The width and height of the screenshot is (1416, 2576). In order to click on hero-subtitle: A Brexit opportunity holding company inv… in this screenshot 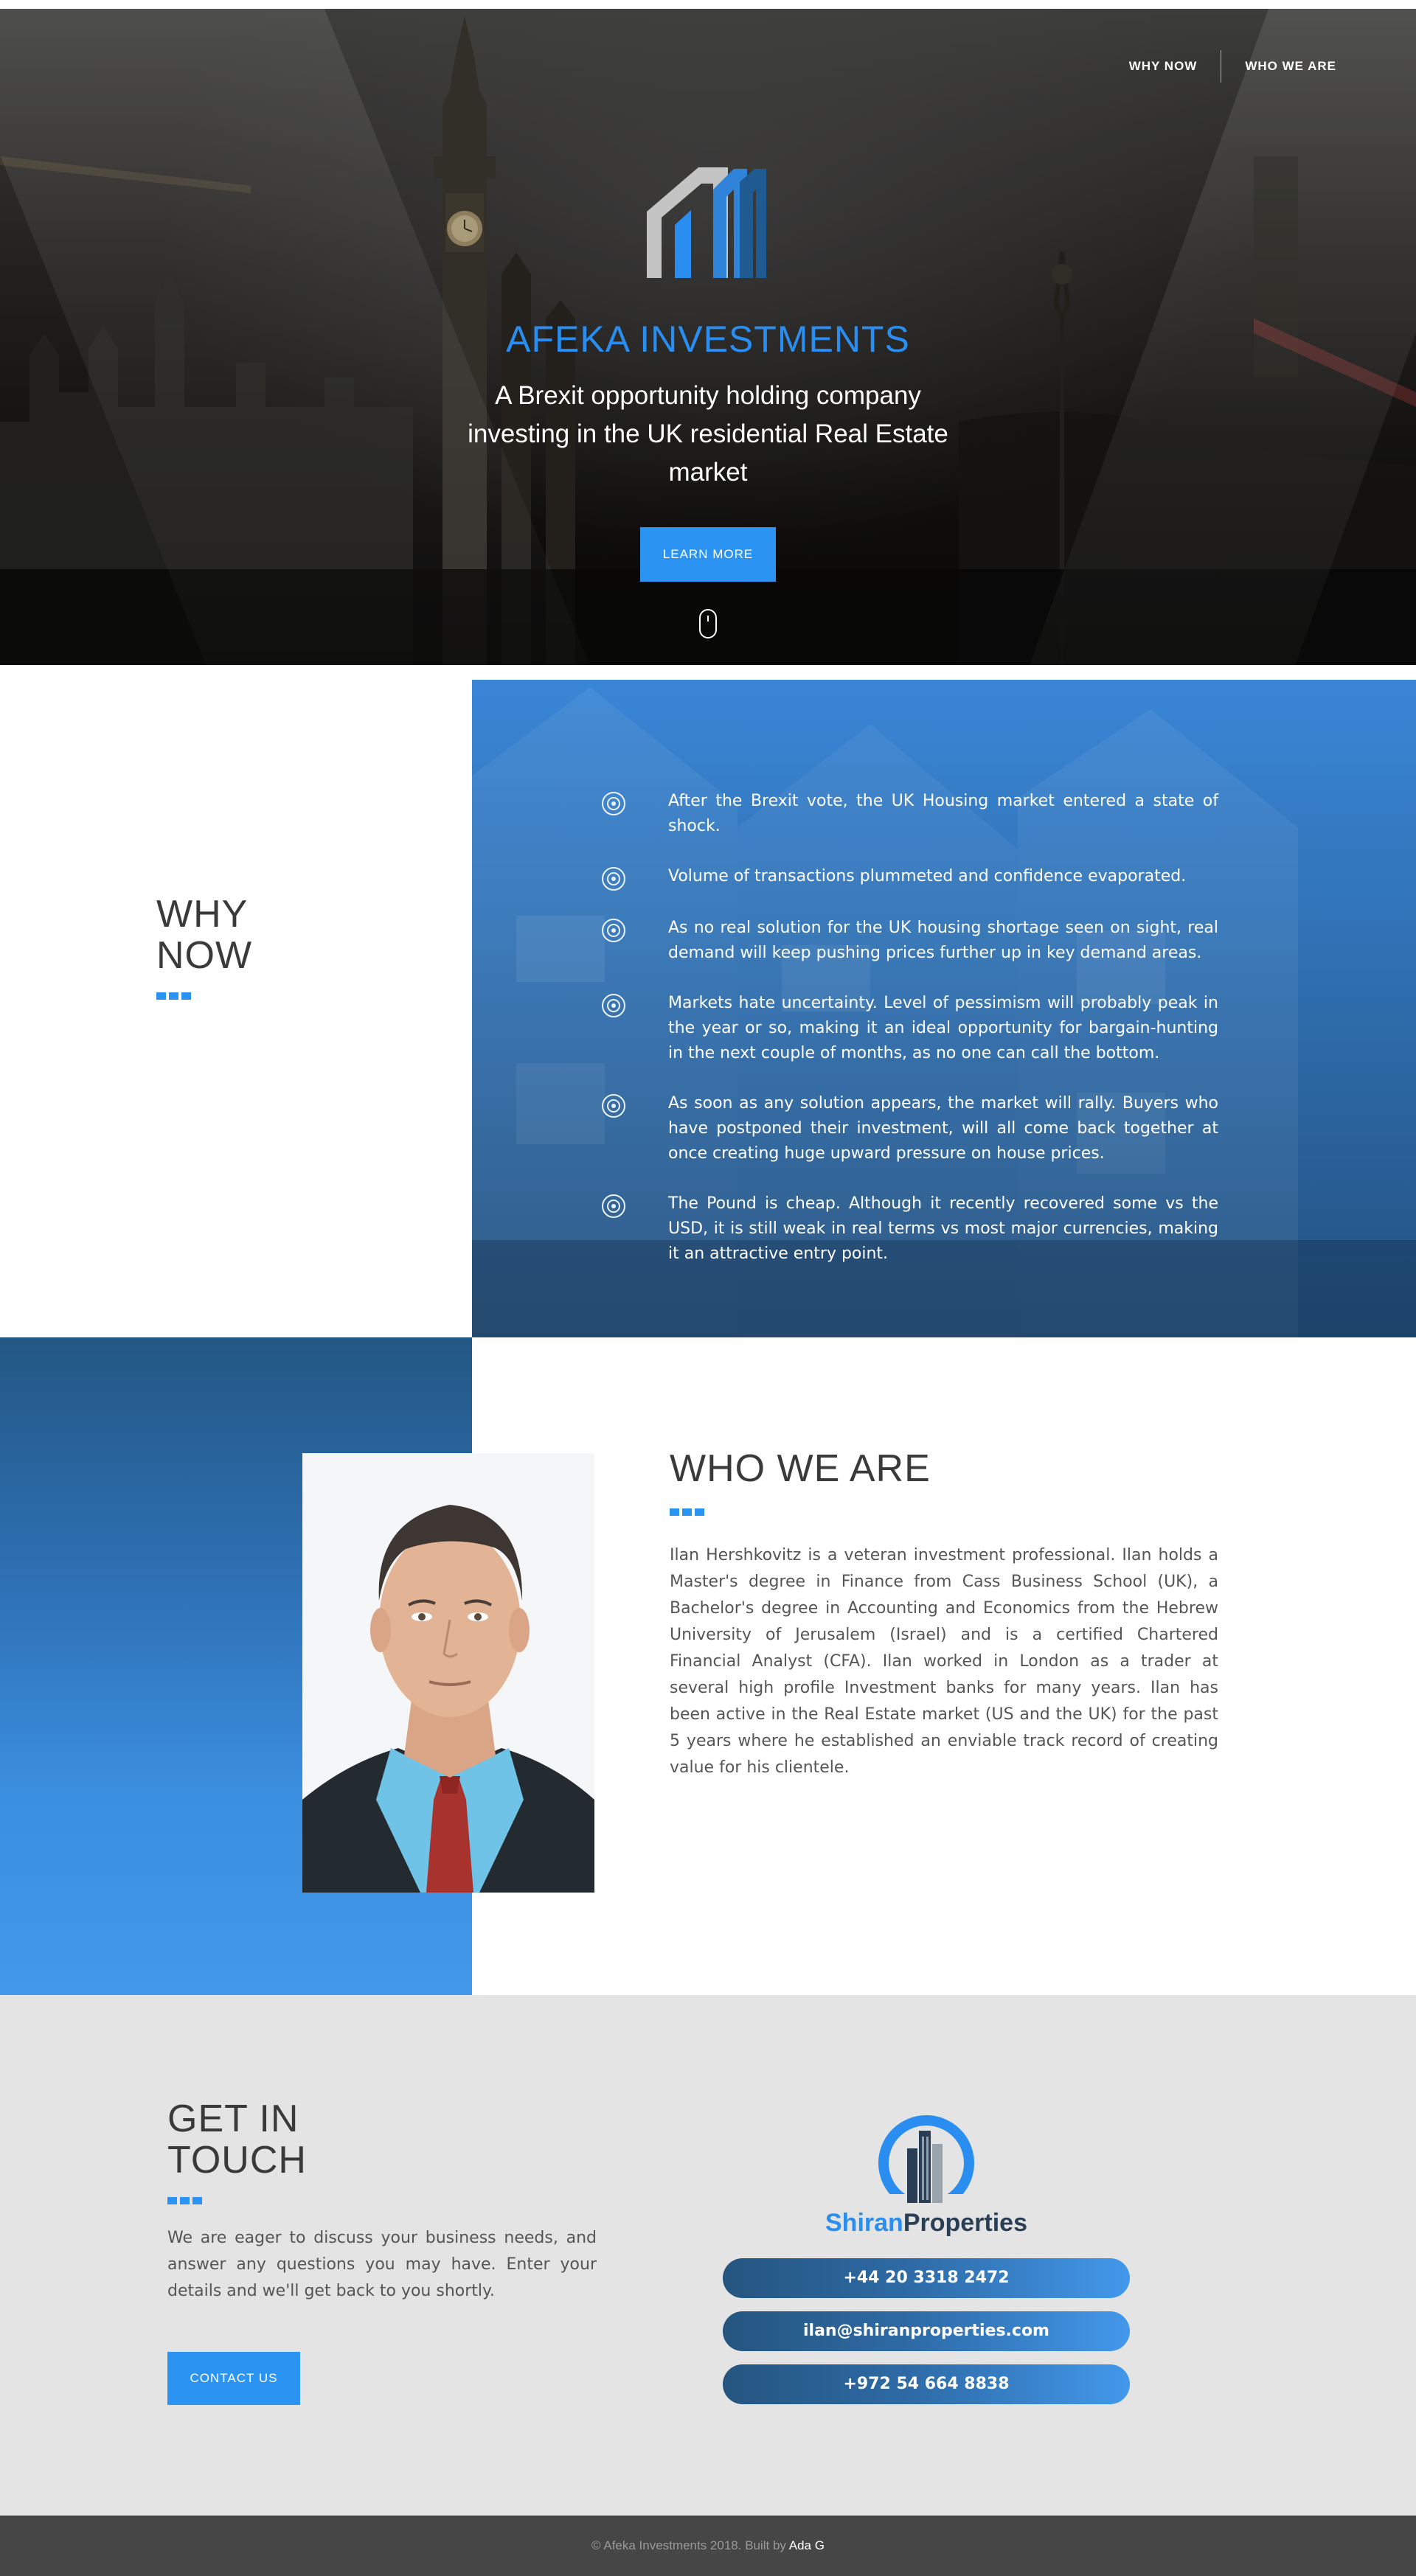, I will do `click(708, 434)`.